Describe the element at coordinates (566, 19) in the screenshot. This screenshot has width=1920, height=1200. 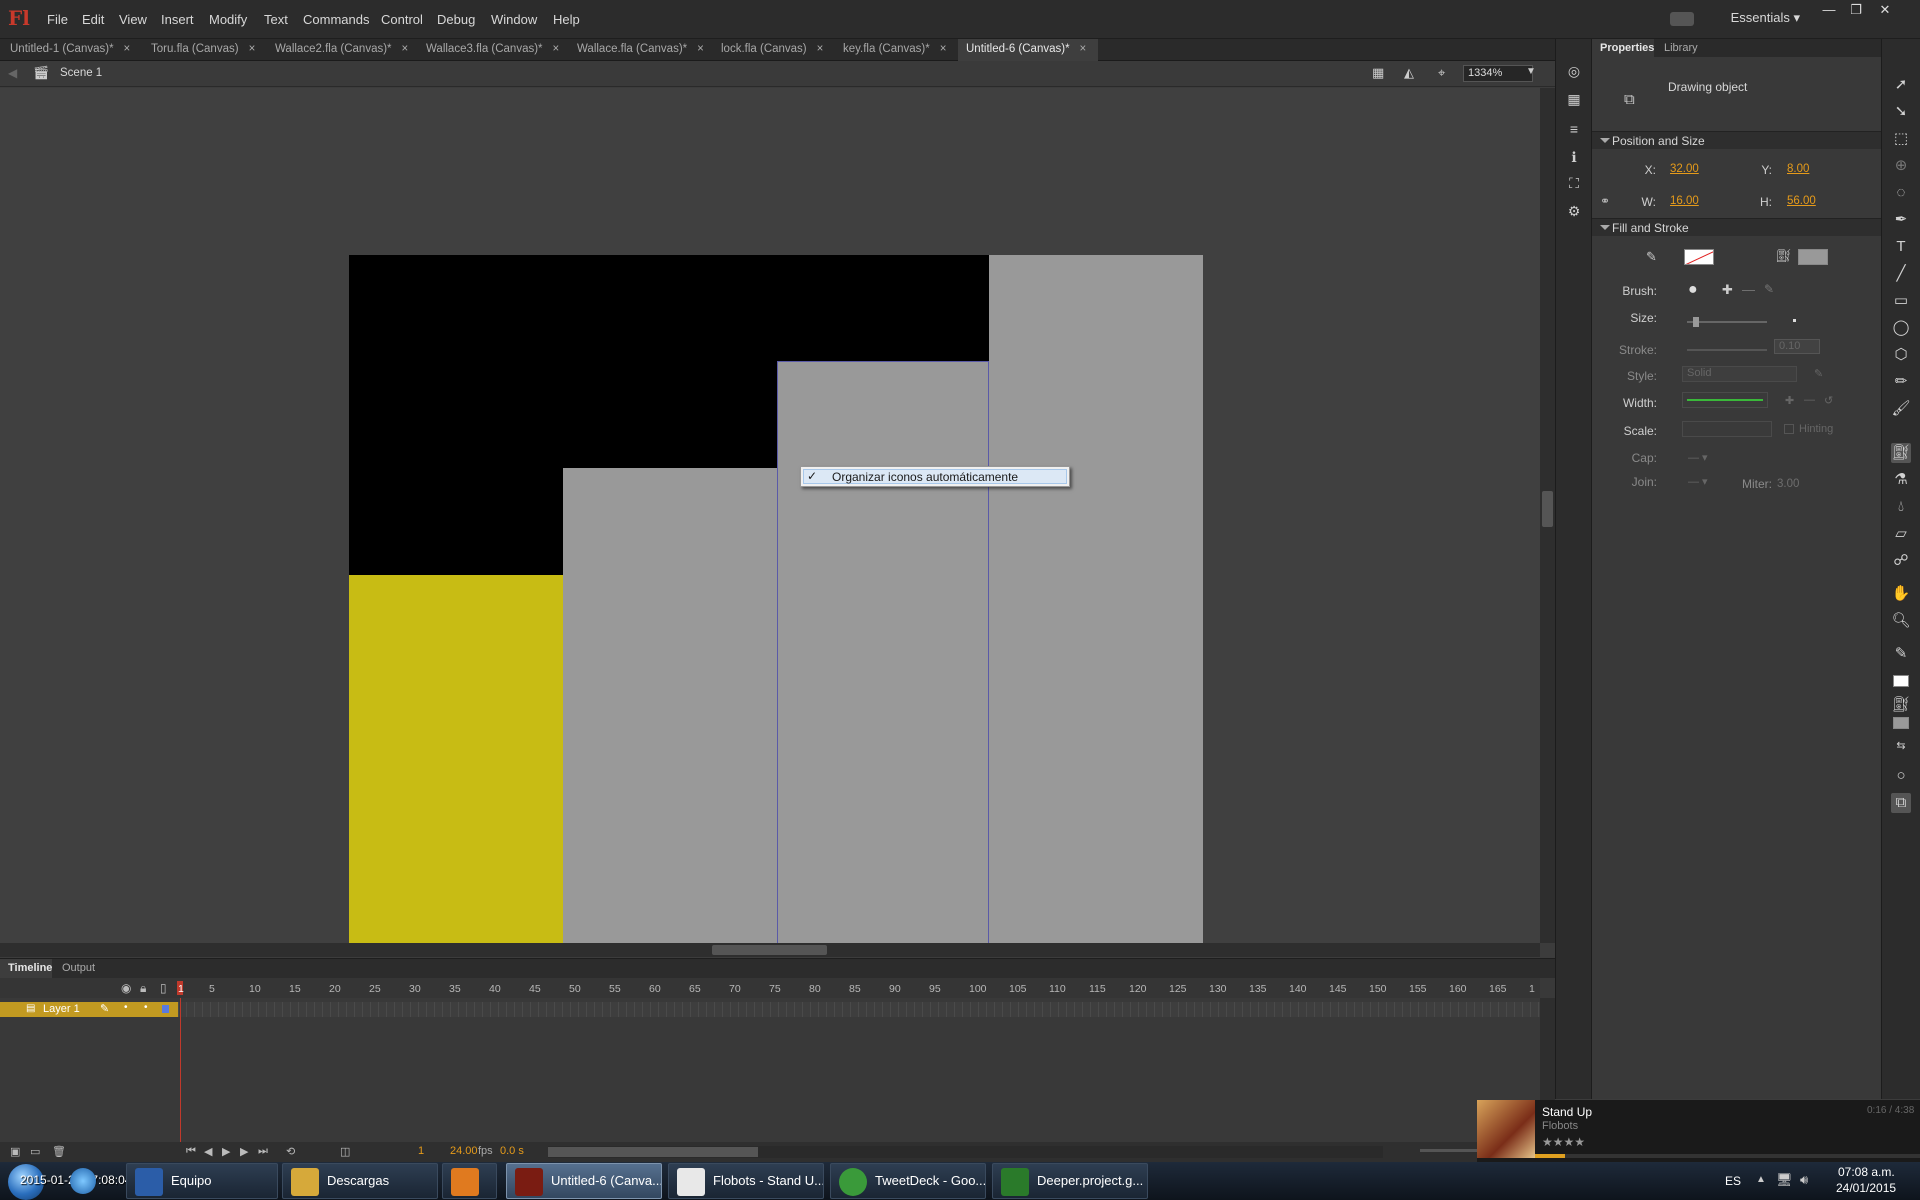
I see `menu-help: Help` at that location.